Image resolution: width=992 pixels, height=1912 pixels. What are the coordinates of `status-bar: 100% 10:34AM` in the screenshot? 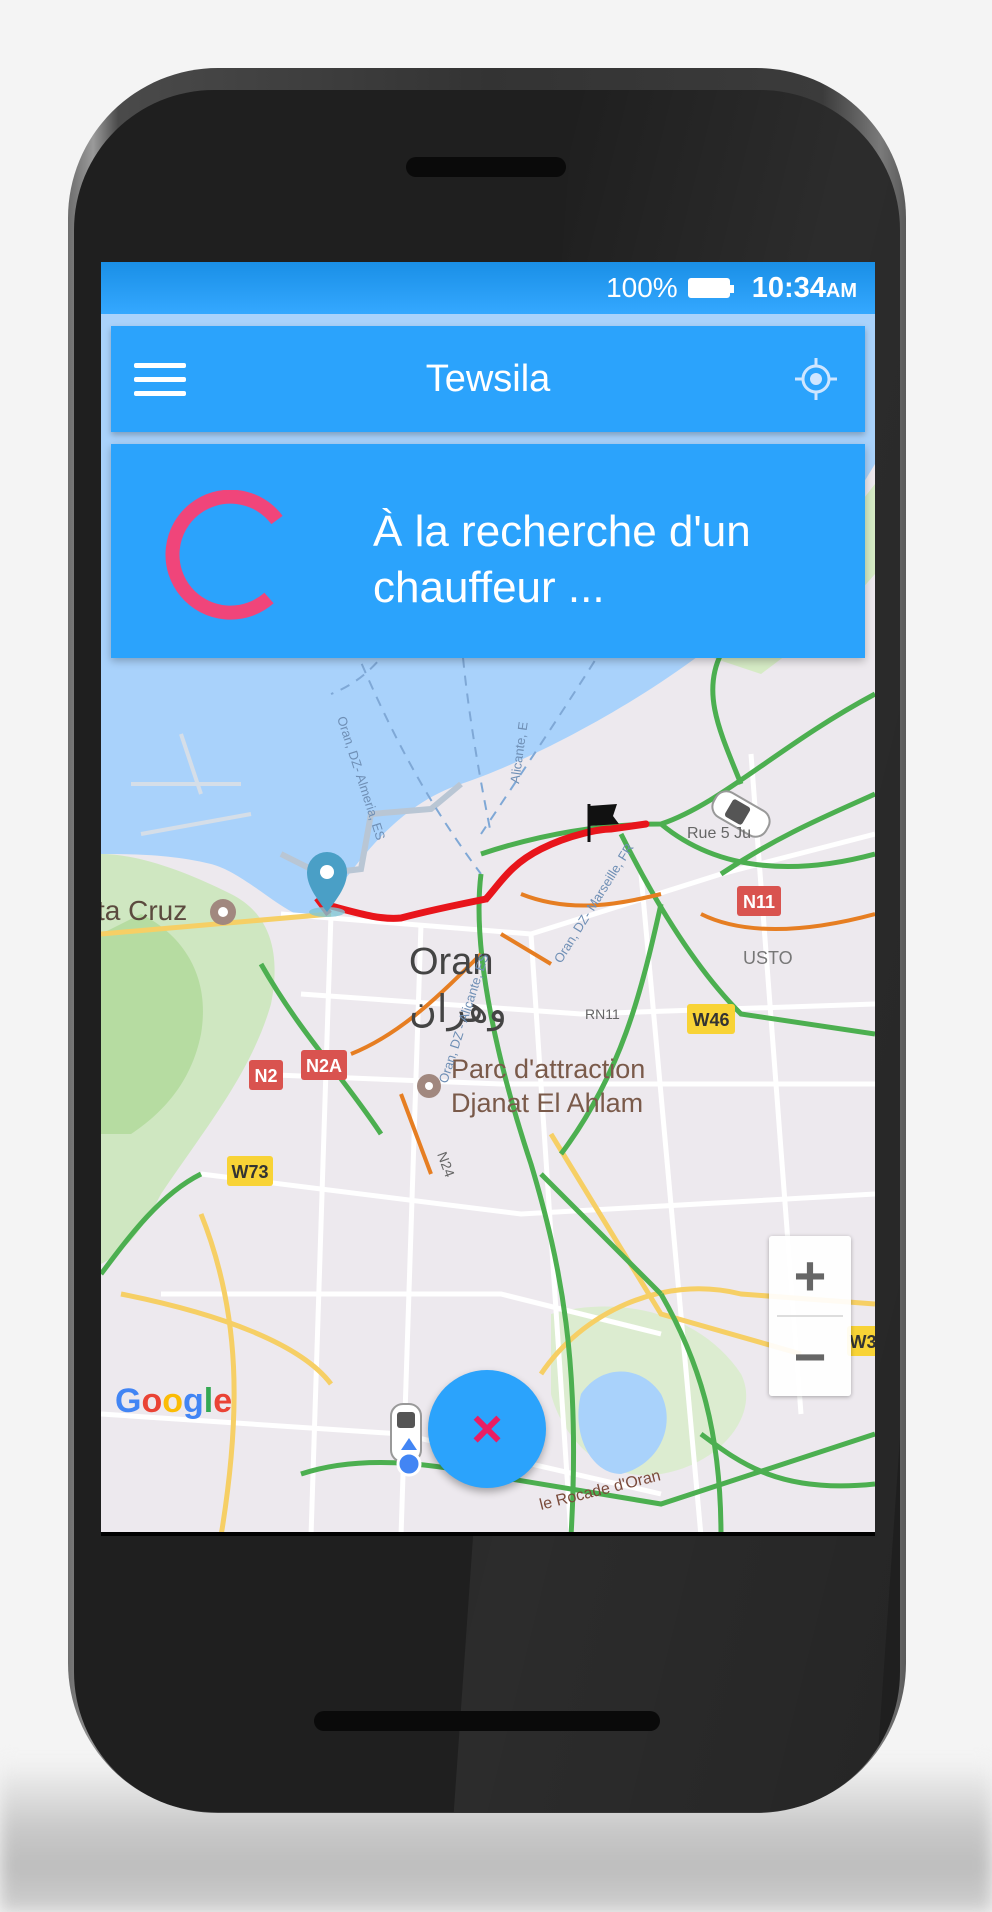 It's located at (488, 288).